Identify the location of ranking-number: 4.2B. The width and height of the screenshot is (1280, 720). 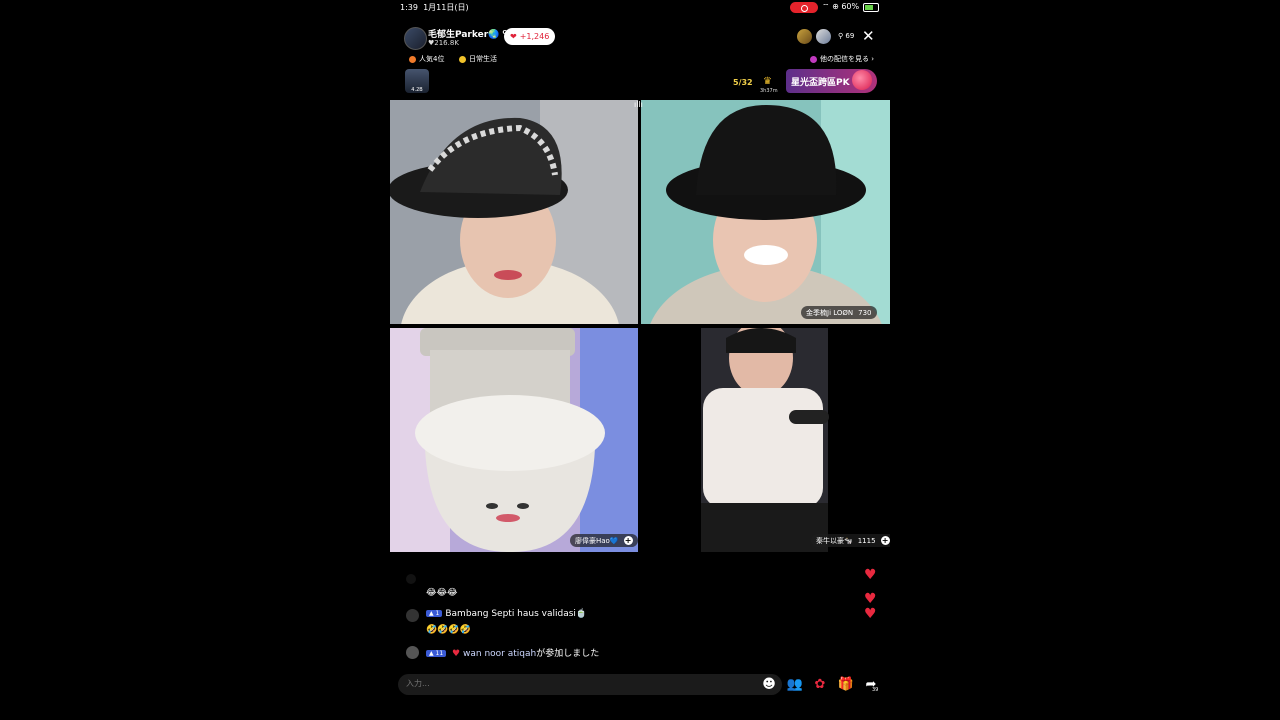
(417, 90).